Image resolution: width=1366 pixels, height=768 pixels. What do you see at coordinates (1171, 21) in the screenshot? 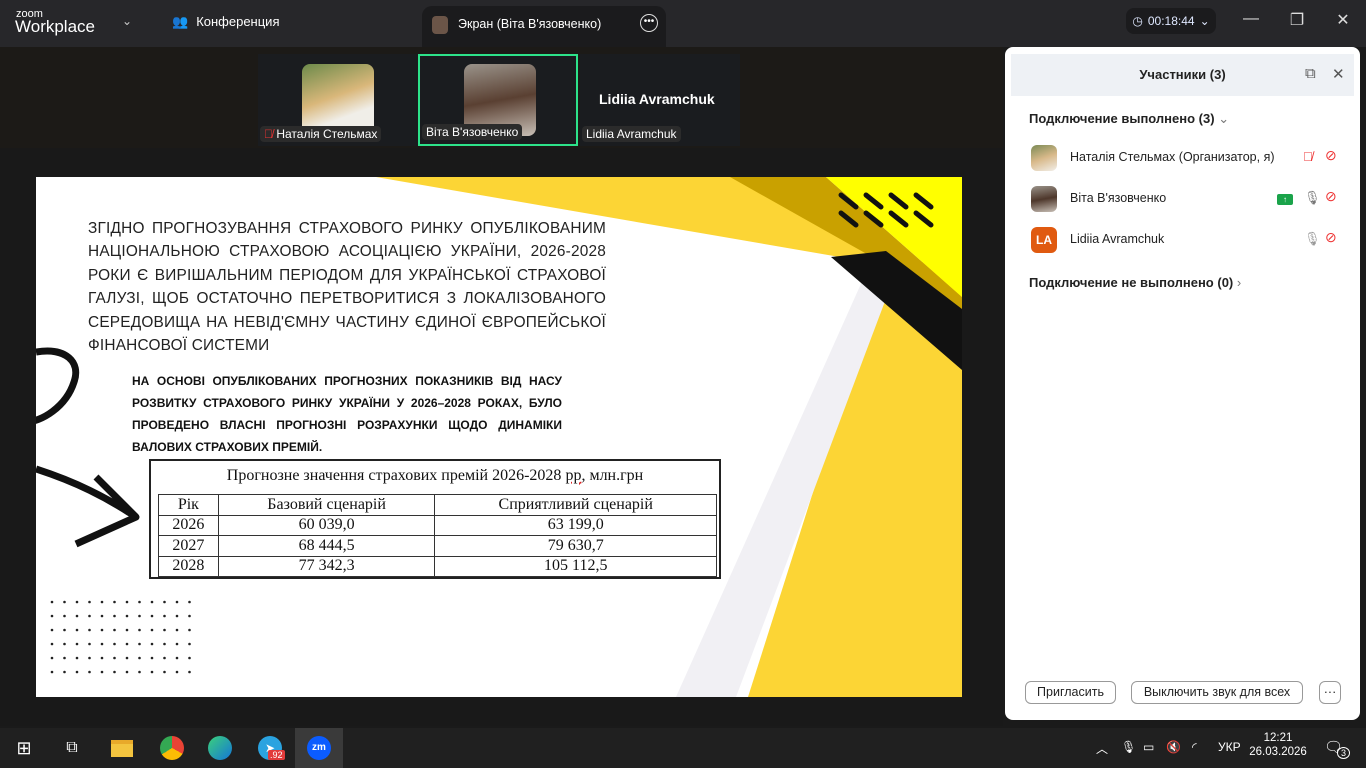
I see `meeting-timer: ◷ 00:18:44 ⌄` at bounding box center [1171, 21].